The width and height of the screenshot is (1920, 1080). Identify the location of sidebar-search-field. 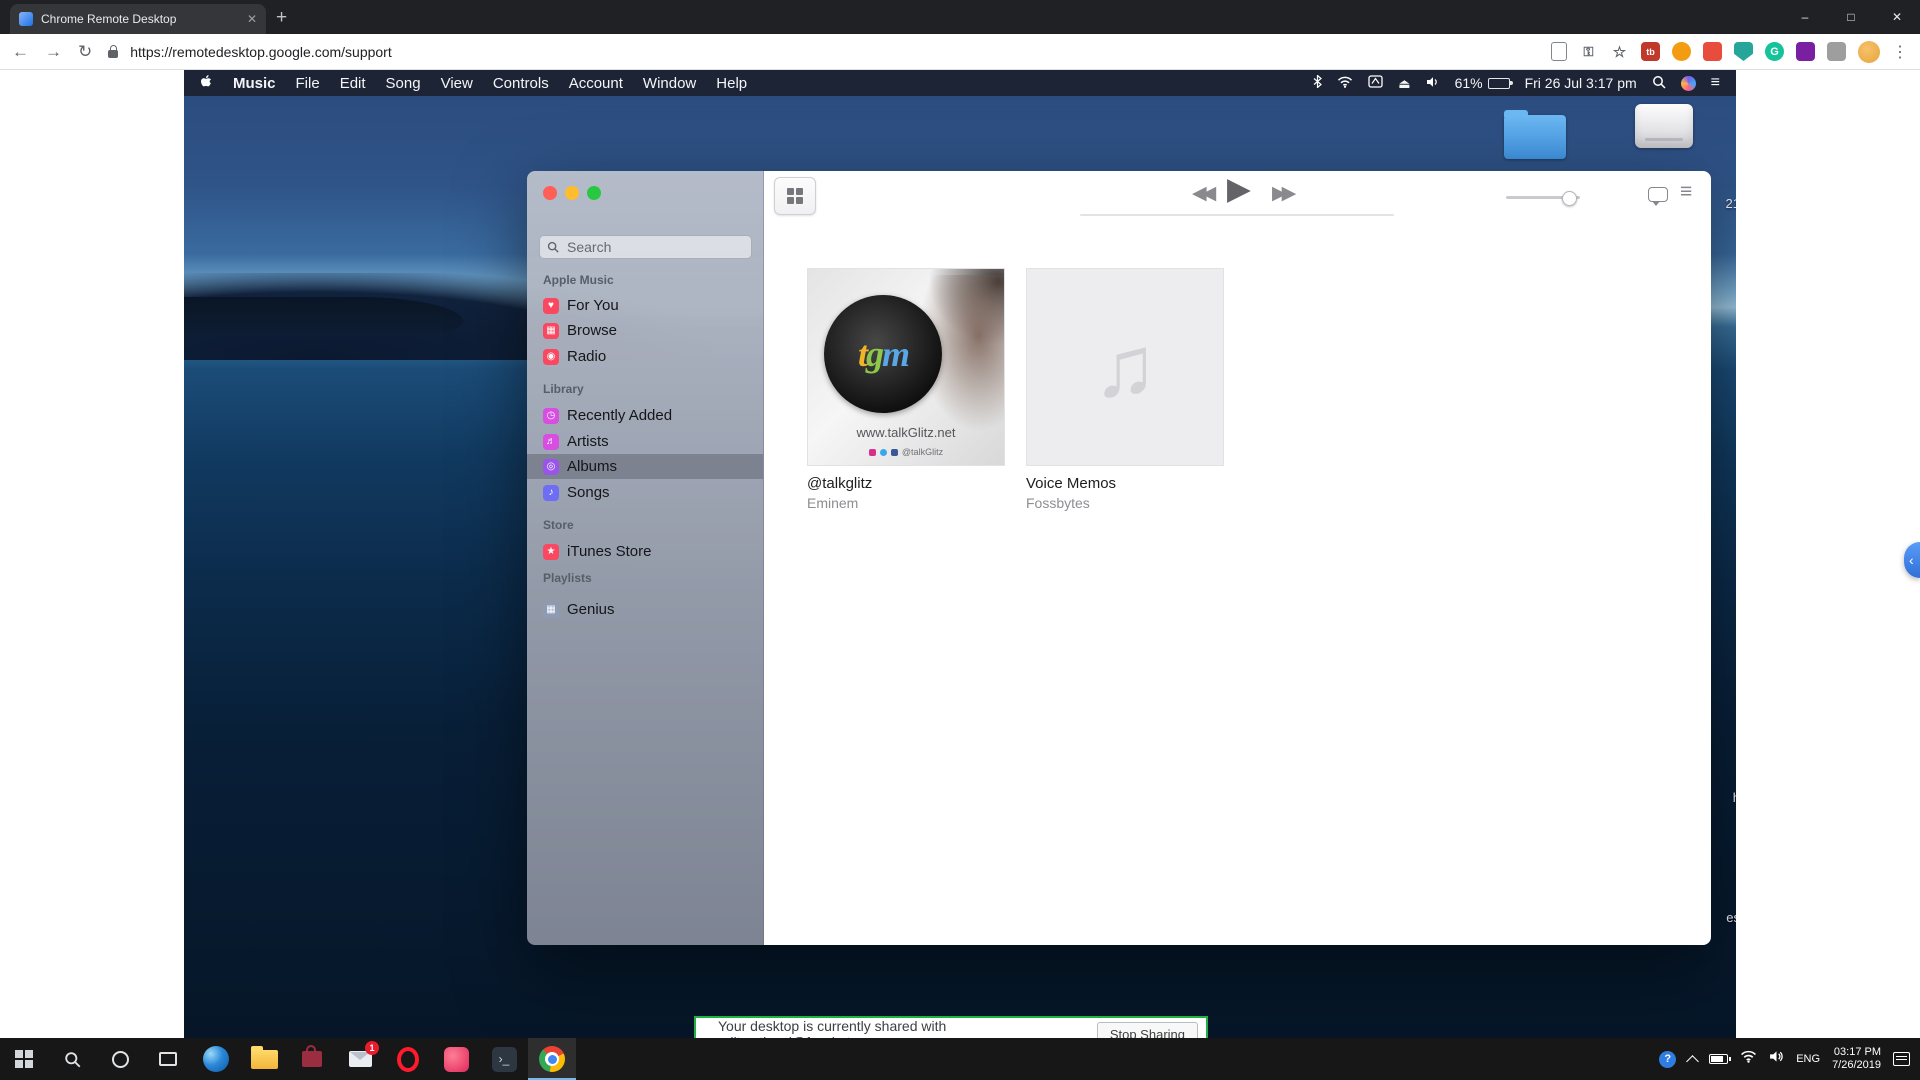
(645, 247).